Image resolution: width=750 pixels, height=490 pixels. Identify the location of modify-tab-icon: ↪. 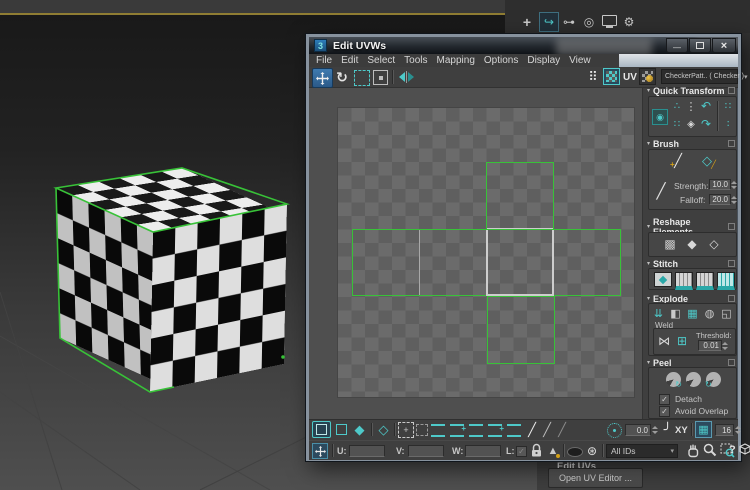
(549, 22).